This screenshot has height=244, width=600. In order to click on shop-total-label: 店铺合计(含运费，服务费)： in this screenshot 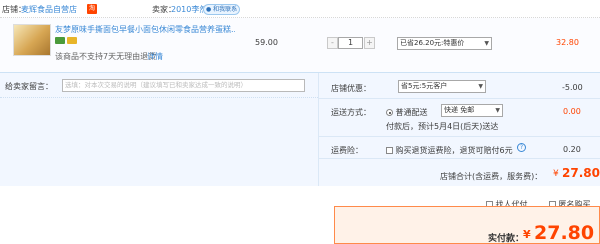, I will do `click(491, 176)`.